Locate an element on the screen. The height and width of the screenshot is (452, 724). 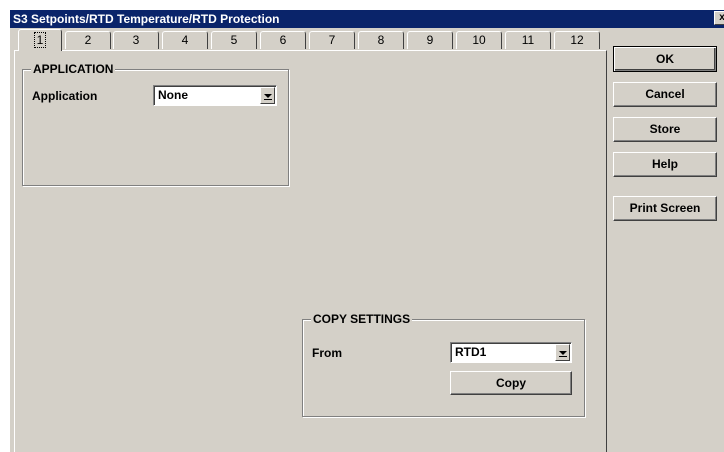
tab-9: 9 is located at coordinates (430, 40).